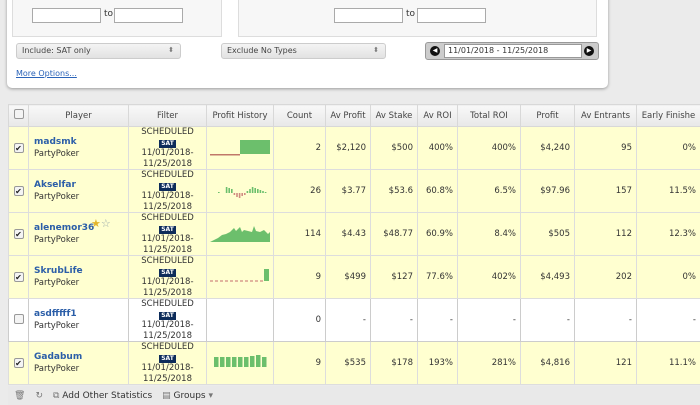 Image resolution: width=700 pixels, height=405 pixels. What do you see at coordinates (668, 320) in the screenshot?
I see `early-cell: -` at bounding box center [668, 320].